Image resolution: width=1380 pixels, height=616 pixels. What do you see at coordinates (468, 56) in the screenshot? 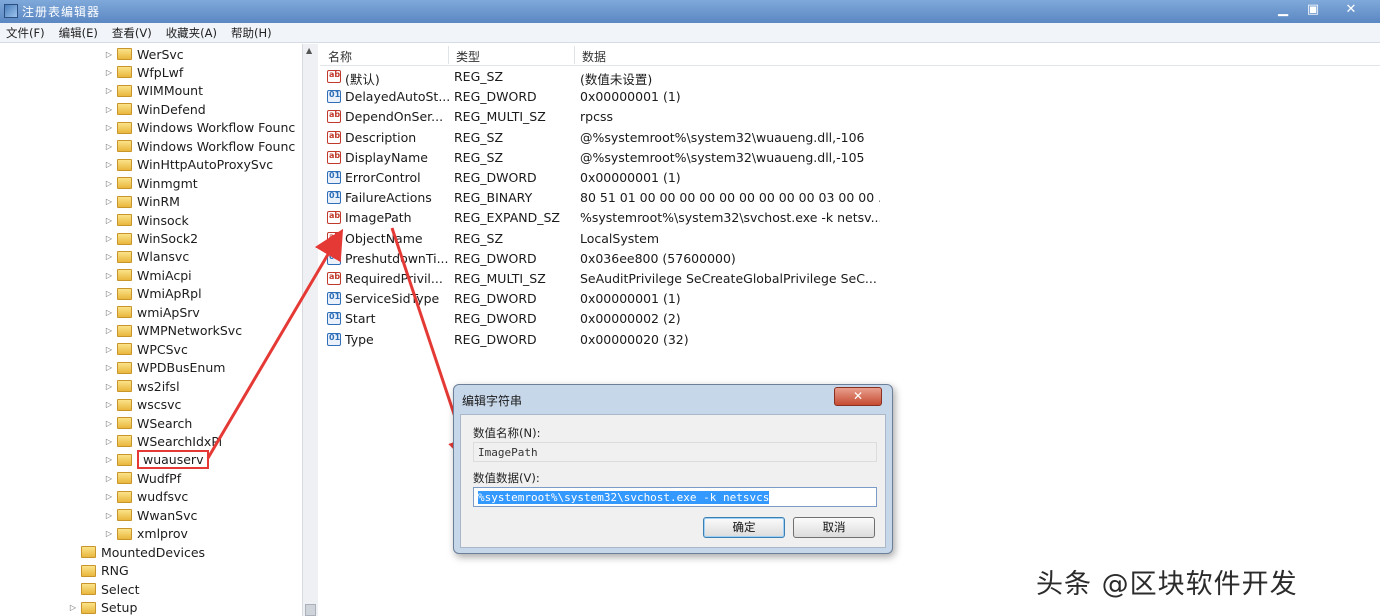
I see `column-type: 类型` at bounding box center [468, 56].